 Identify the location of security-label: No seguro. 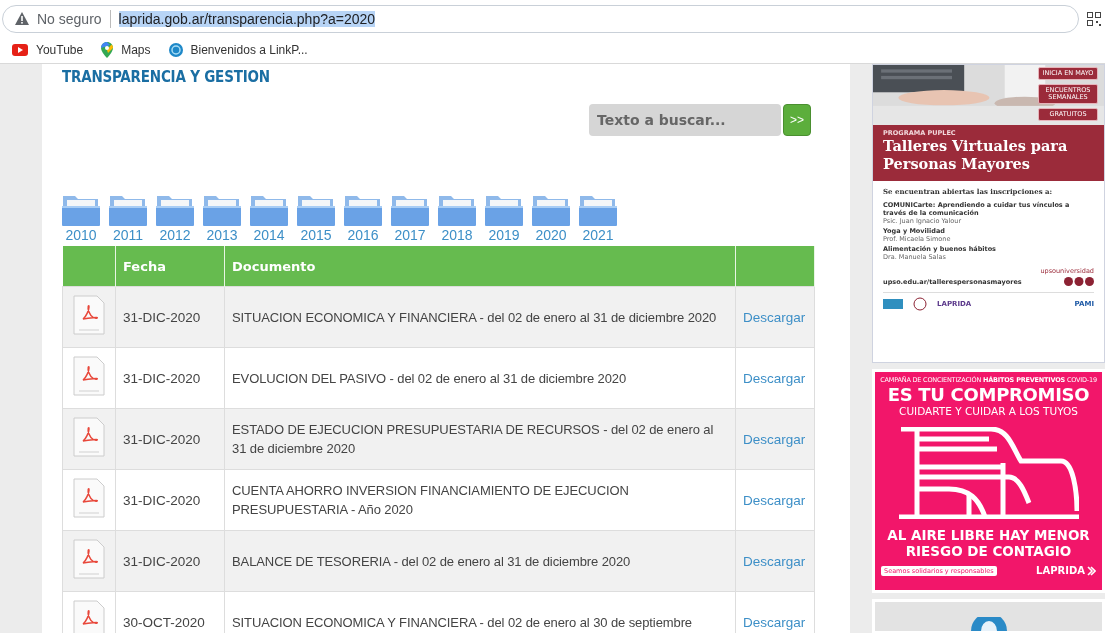
(69, 18).